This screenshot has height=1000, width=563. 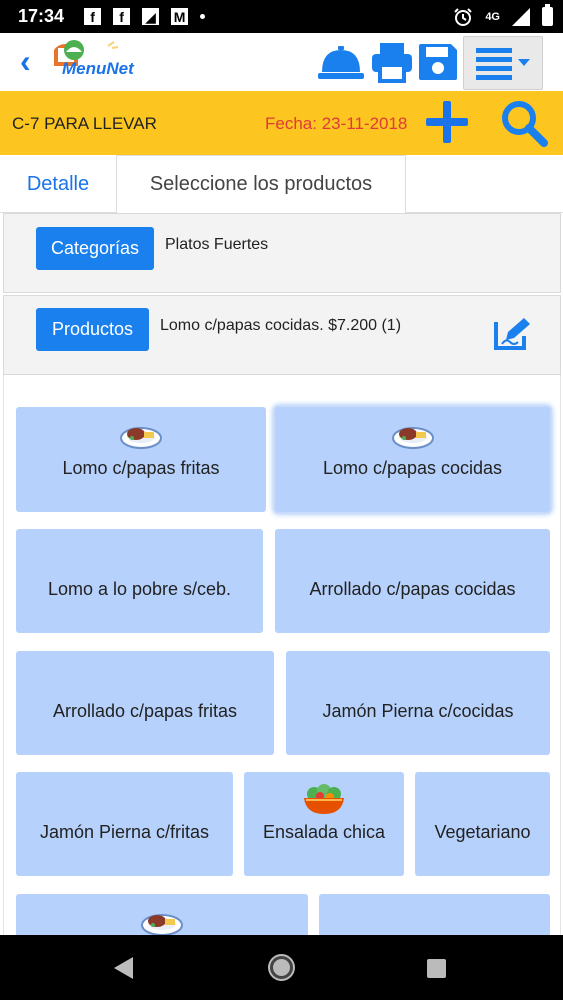 I want to click on more-notifications-icon, so click(x=203, y=16).